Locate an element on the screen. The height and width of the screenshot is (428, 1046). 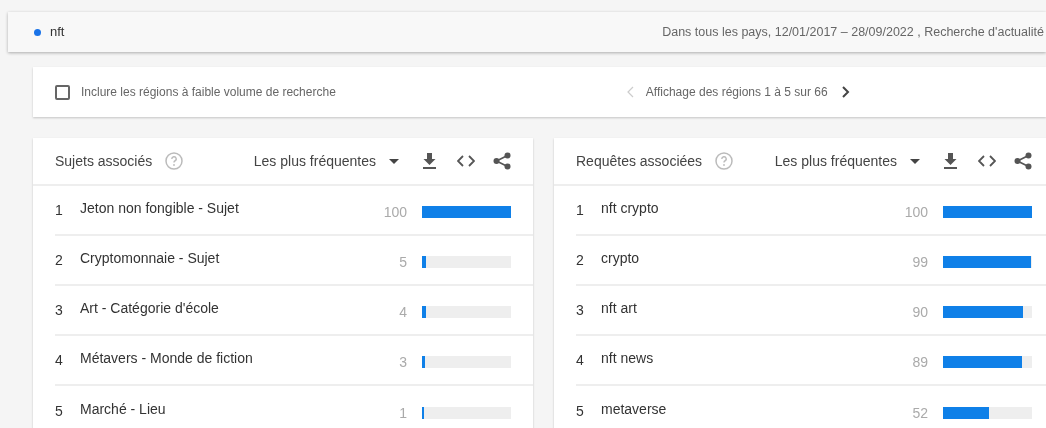
panel-title: Requêtes associées is located at coordinates (639, 161).